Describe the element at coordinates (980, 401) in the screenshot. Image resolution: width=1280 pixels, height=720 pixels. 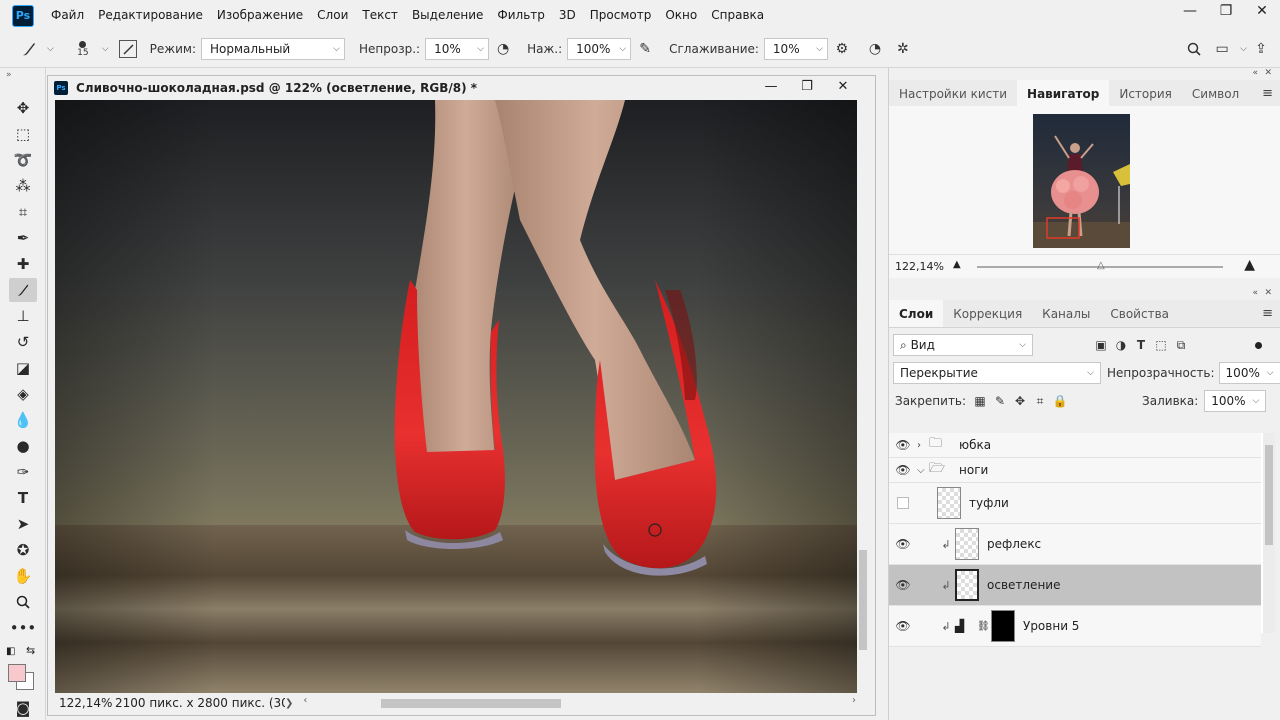
I see `lock-transparent-pixels-icon: ▦` at that location.